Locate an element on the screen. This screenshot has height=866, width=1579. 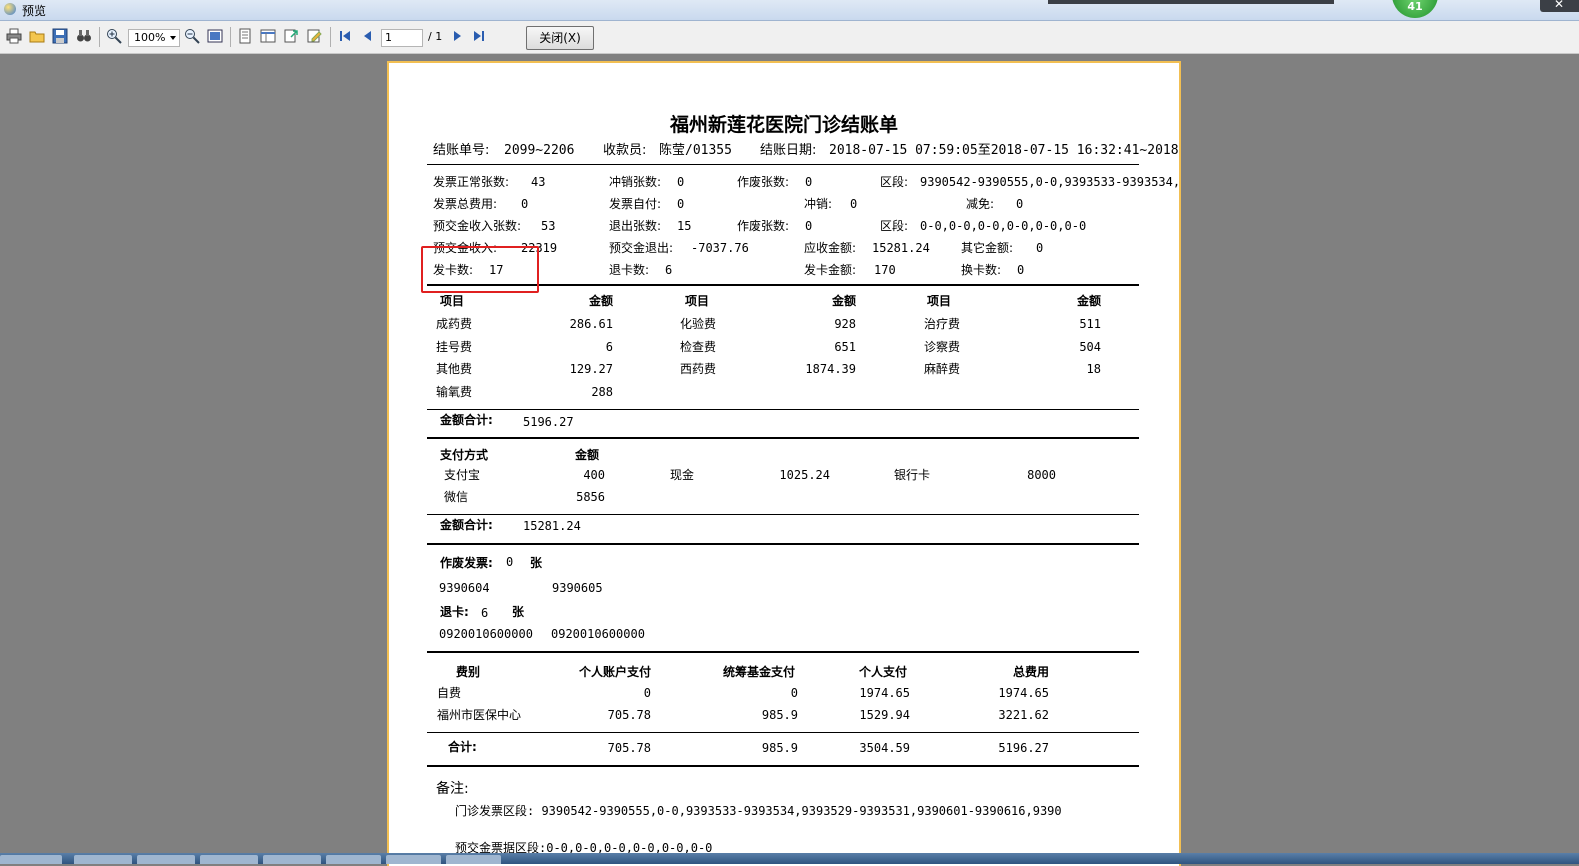
summary-value: 170 is located at coordinates (885, 270).